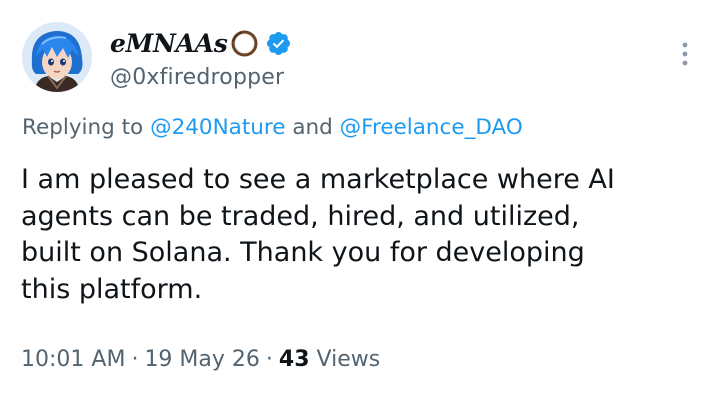  I want to click on mention-link-freelance-dao: @Freelance_DAO, so click(431, 127).